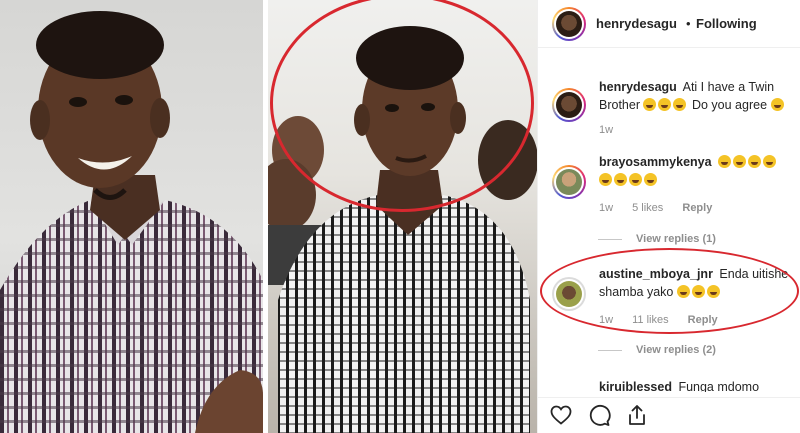  I want to click on comment-username: kiruiblessed, so click(635, 386).